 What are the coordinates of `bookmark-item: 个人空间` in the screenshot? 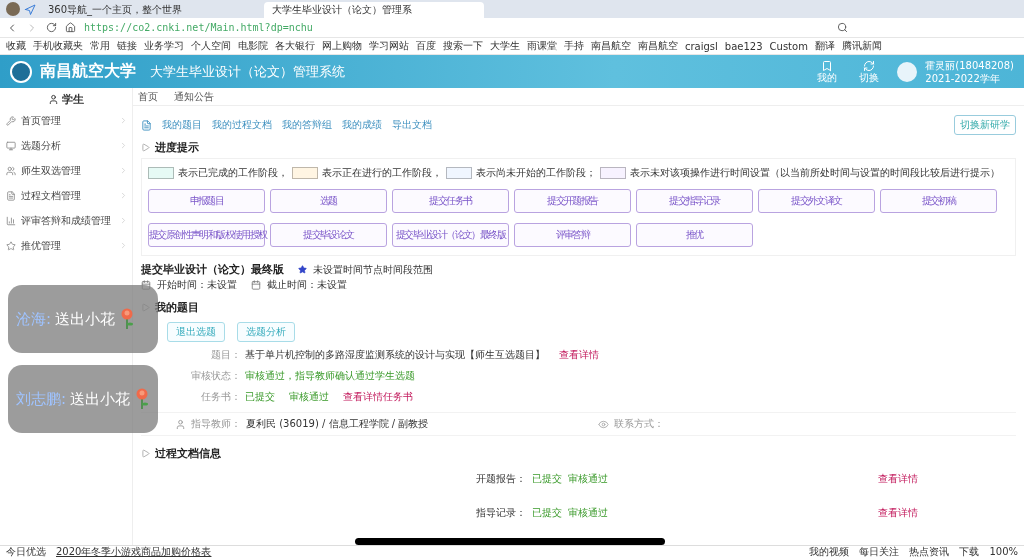 It's located at (211, 46).